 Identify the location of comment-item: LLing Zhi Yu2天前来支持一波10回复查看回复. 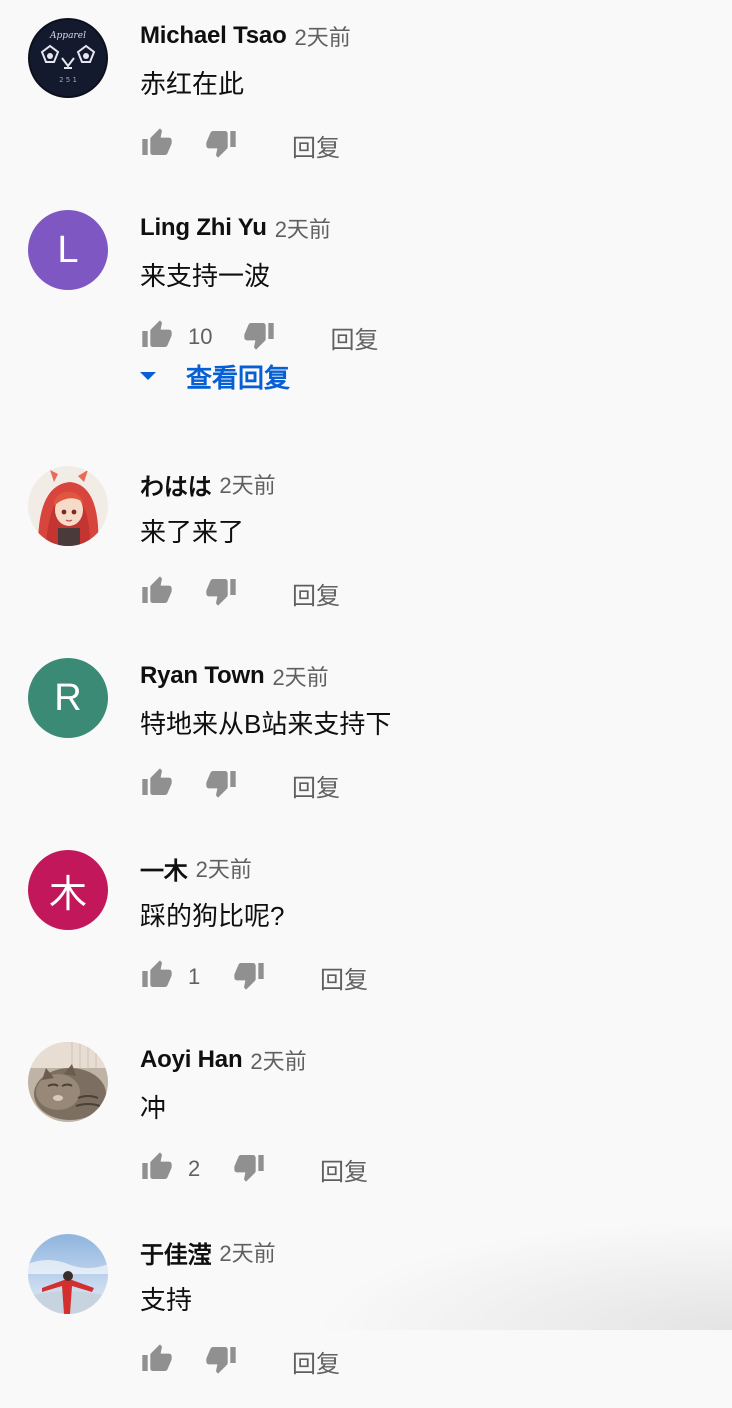
(366, 288).